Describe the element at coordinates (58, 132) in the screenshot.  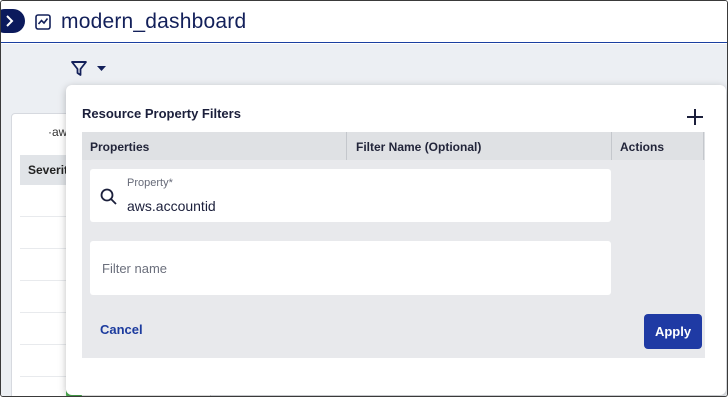
I see `widget-title: ·aw` at that location.